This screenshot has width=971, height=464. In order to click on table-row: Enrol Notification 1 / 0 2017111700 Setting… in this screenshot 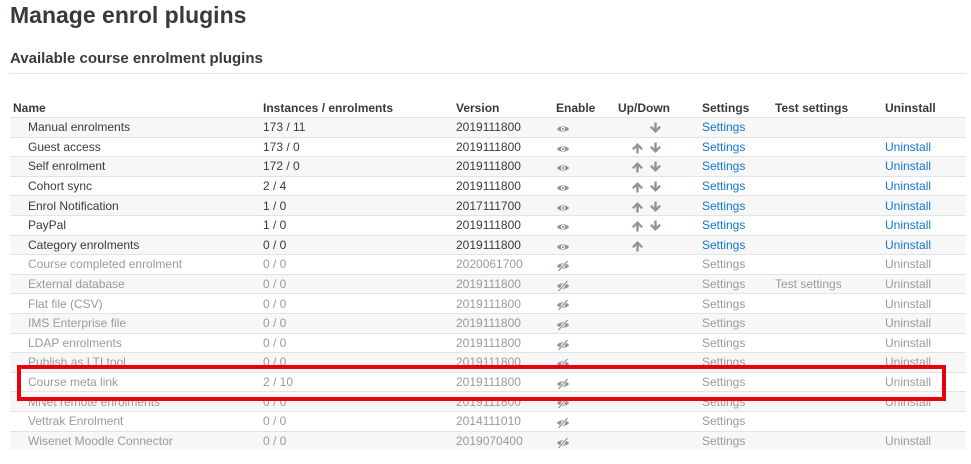, I will do `click(488, 205)`.